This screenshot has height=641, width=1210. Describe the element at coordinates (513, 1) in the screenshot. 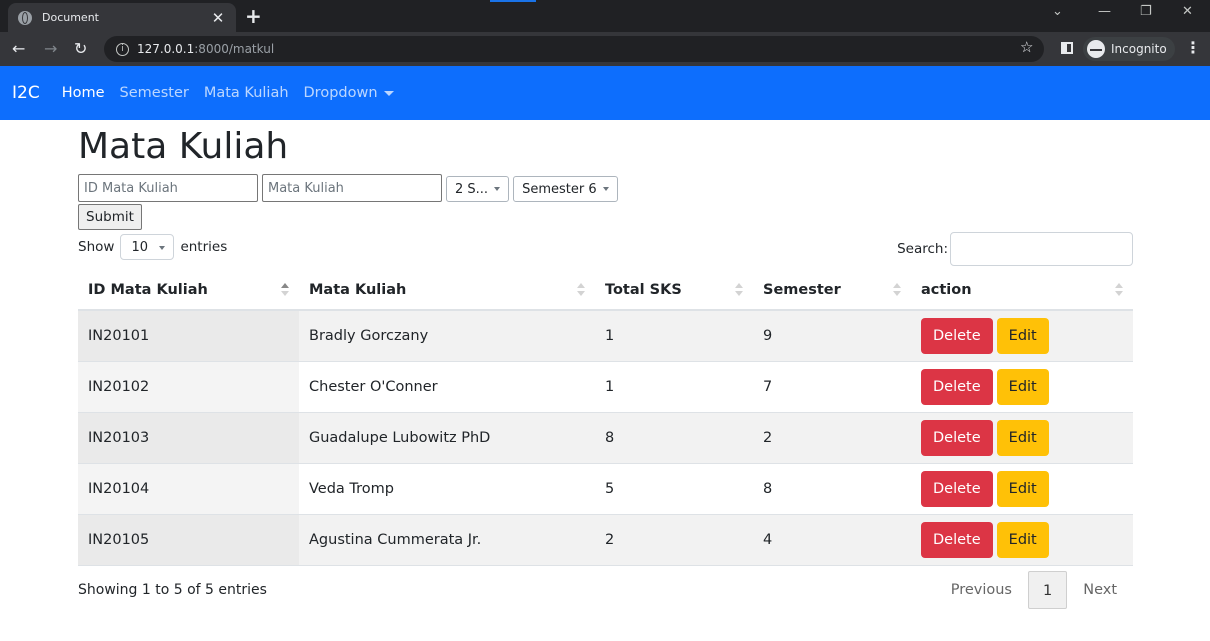

I see `tab-accent` at that location.